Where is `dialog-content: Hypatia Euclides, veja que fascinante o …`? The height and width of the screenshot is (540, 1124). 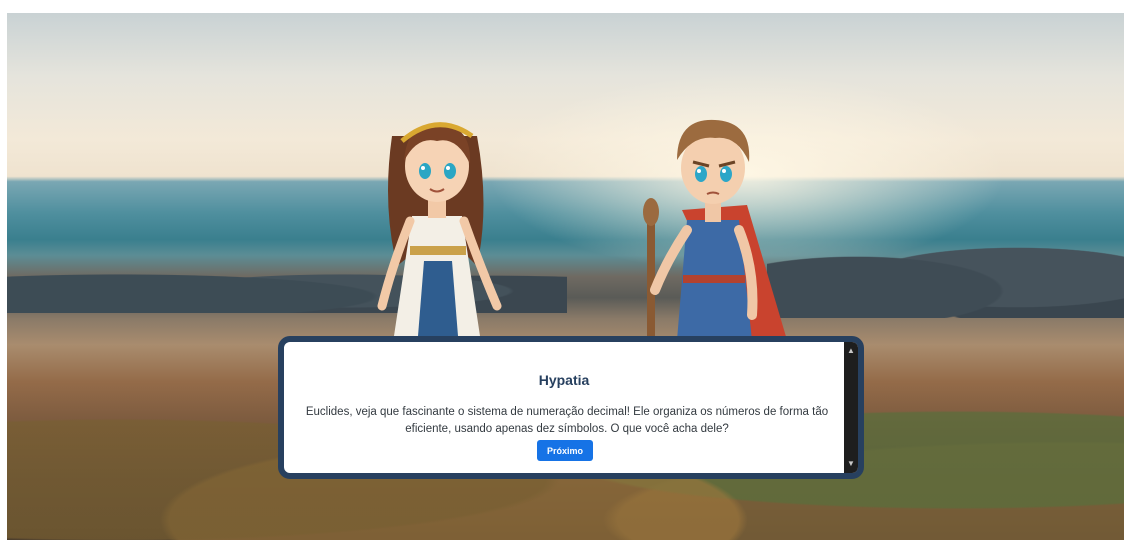 dialog-content: Hypatia Euclides, veja que fascinante o … is located at coordinates (564, 407).